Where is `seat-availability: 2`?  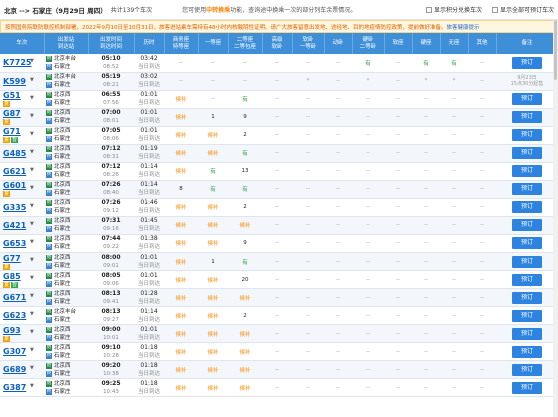 seat-availability: 2 is located at coordinates (245, 316).